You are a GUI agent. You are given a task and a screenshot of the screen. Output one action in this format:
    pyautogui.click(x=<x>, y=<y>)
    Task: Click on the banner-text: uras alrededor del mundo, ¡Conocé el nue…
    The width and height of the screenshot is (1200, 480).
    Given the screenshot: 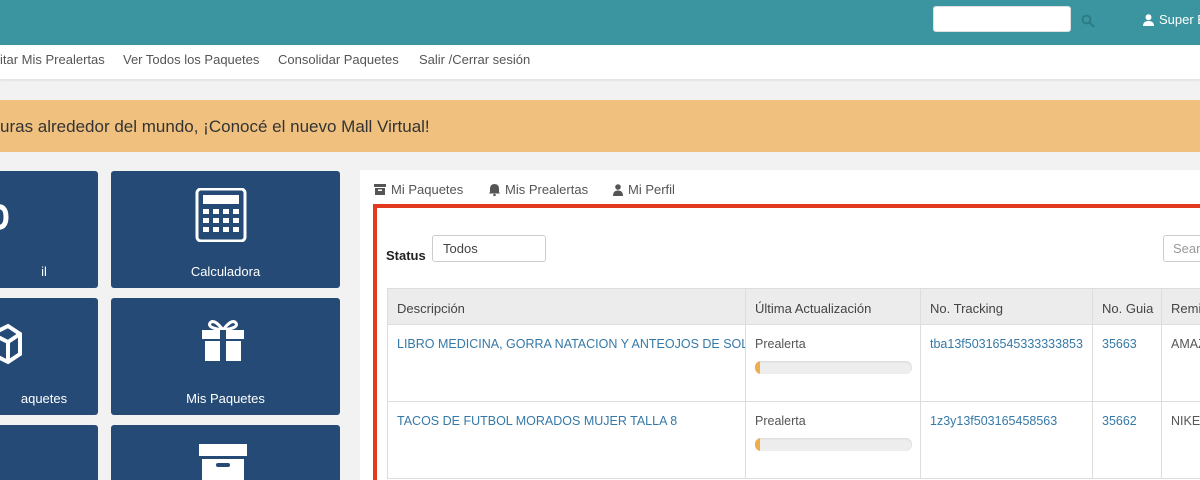 What is the action you would take?
    pyautogui.click(x=215, y=126)
    